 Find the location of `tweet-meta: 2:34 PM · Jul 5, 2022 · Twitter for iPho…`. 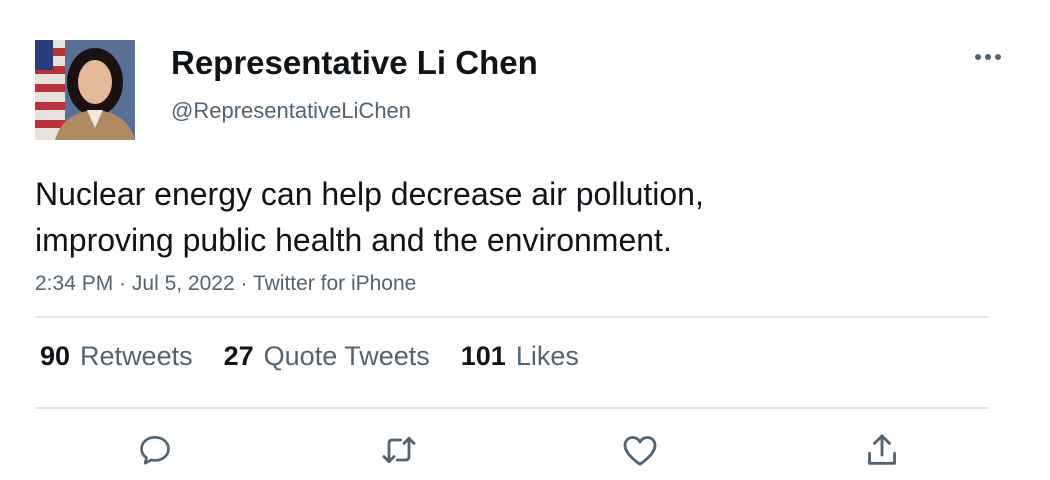

tweet-meta: 2:34 PM · Jul 5, 2022 · Twitter for iPho… is located at coordinates (225, 284).